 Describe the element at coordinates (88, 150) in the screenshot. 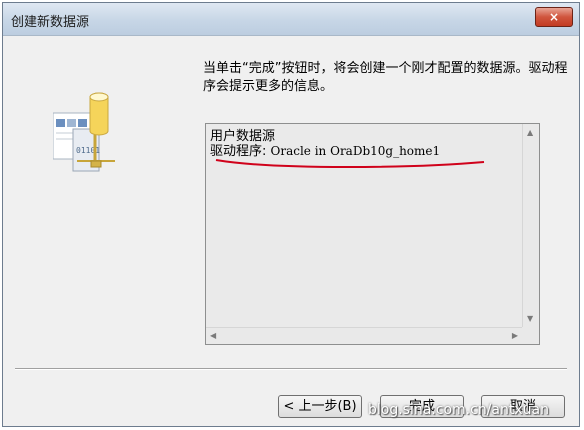

I see `binary-code-text: 01101` at that location.